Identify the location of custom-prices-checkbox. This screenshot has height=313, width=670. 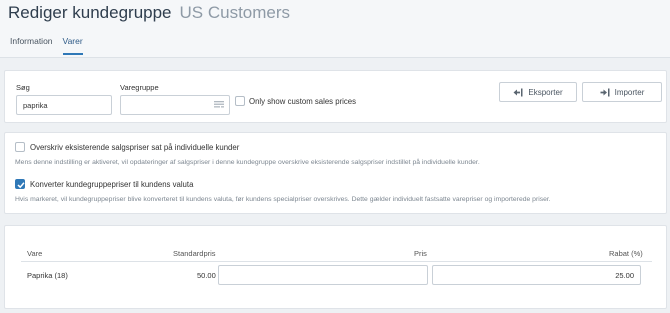
(240, 101).